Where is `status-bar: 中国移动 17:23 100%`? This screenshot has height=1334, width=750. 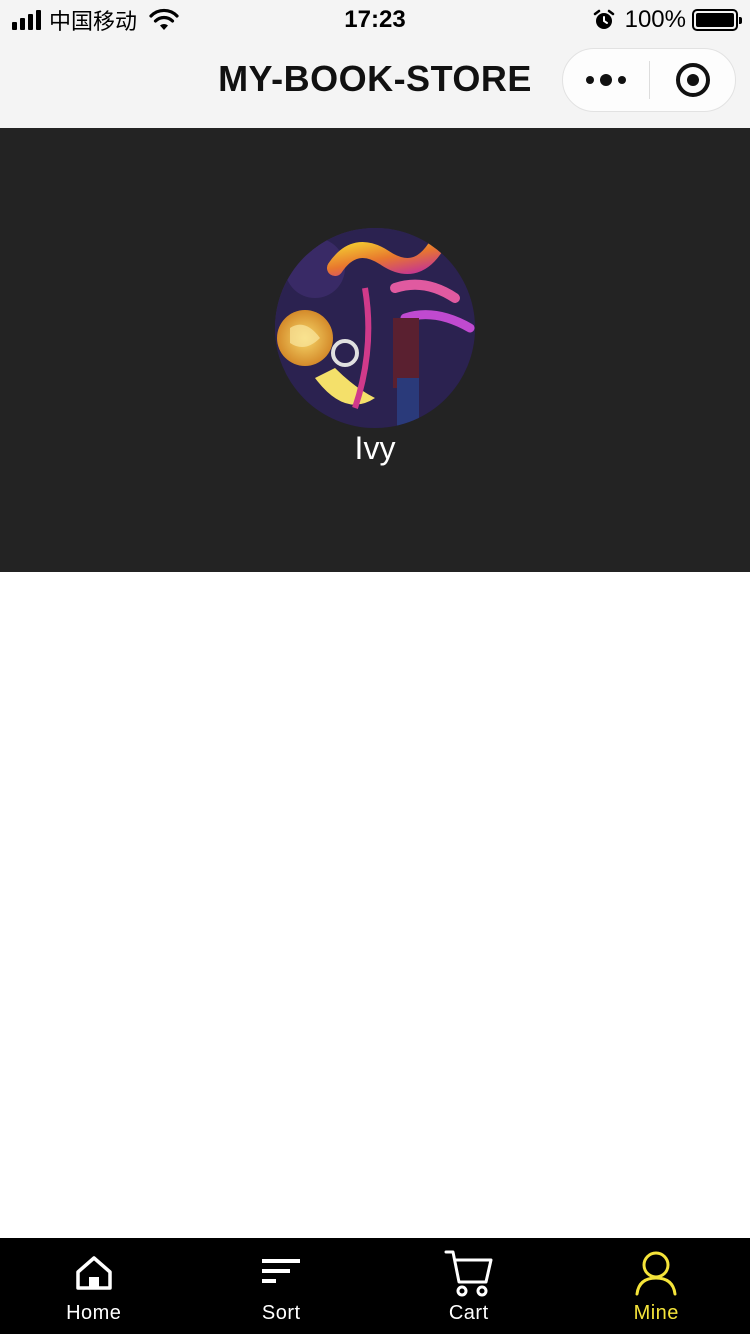
status-bar: 中国移动 17:23 100% is located at coordinates (375, 20).